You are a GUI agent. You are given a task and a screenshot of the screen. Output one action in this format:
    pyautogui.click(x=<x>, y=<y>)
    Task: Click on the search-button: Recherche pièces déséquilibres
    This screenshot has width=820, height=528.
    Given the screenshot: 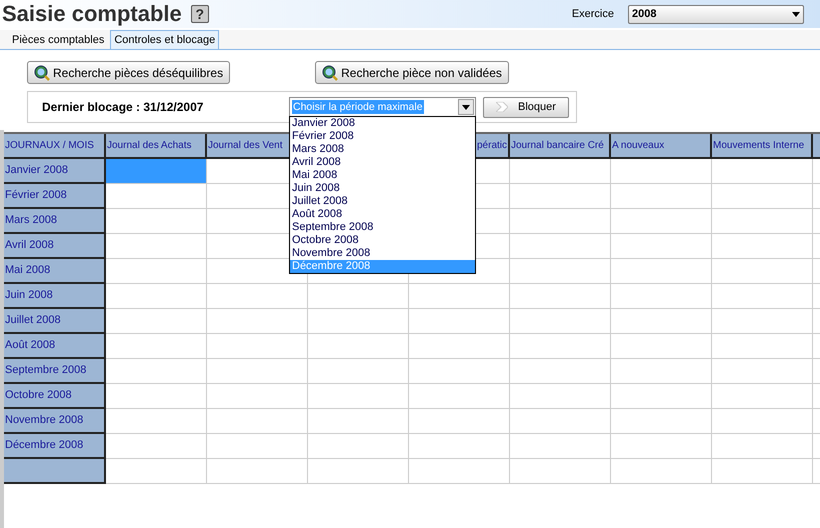 What is the action you would take?
    pyautogui.click(x=128, y=72)
    